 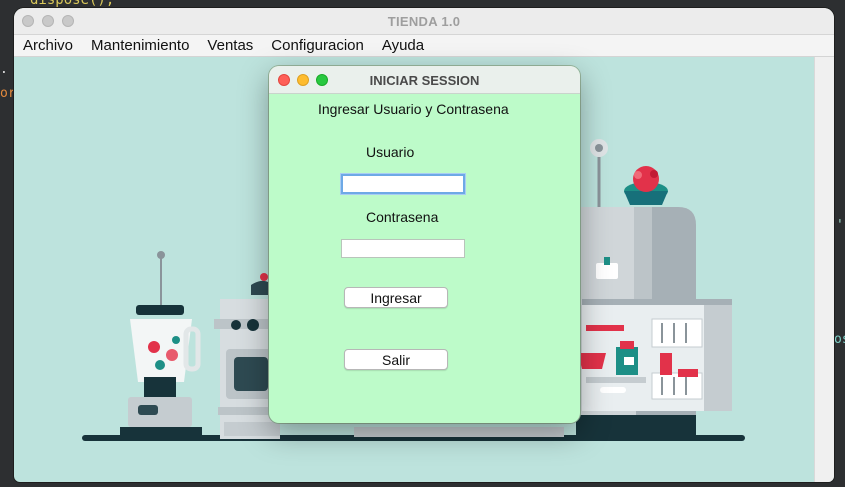 I want to click on blender-illustration, so click(x=161, y=343).